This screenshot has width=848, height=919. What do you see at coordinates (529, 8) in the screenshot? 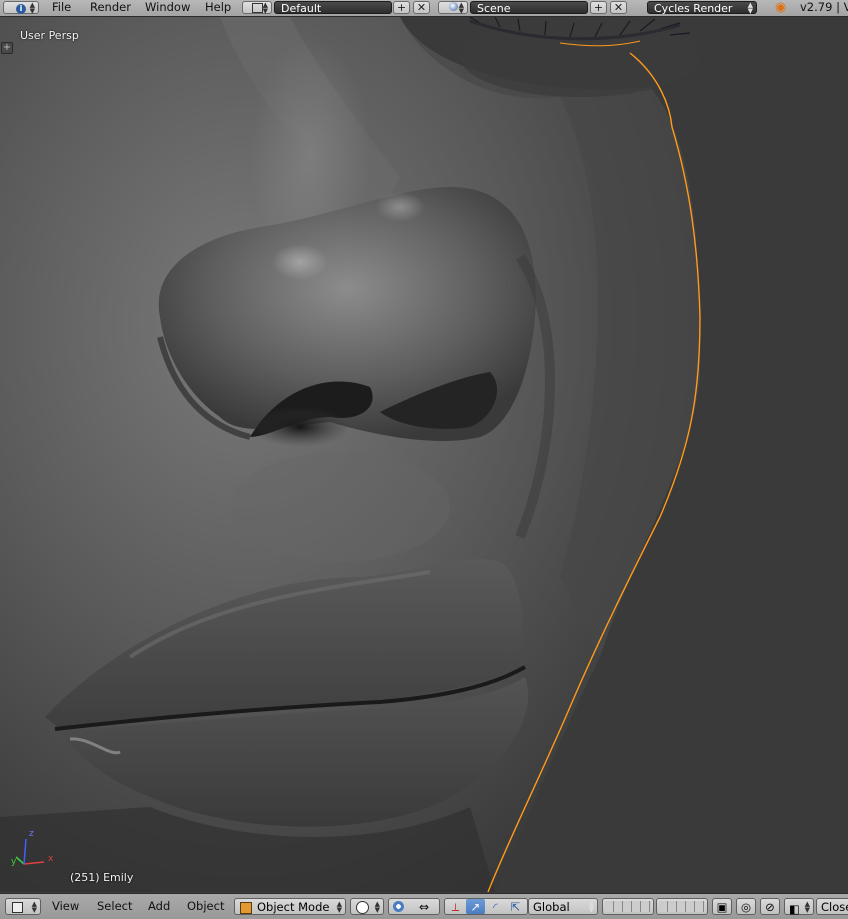
I see `scene-field: Scene` at bounding box center [529, 8].